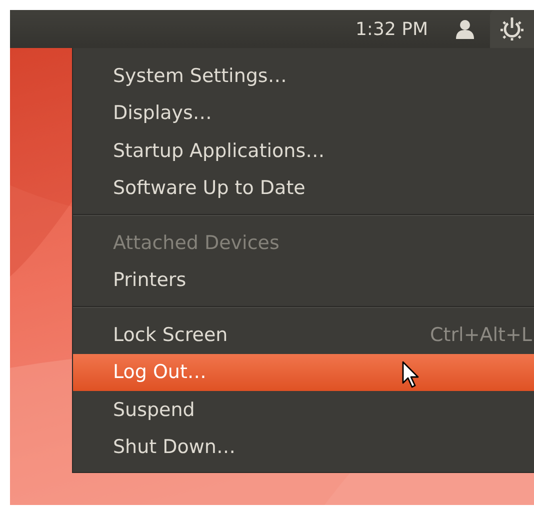 Image resolution: width=534 pixels, height=520 pixels. What do you see at coordinates (391, 29) in the screenshot?
I see `clock: 1:32 PM` at bounding box center [391, 29].